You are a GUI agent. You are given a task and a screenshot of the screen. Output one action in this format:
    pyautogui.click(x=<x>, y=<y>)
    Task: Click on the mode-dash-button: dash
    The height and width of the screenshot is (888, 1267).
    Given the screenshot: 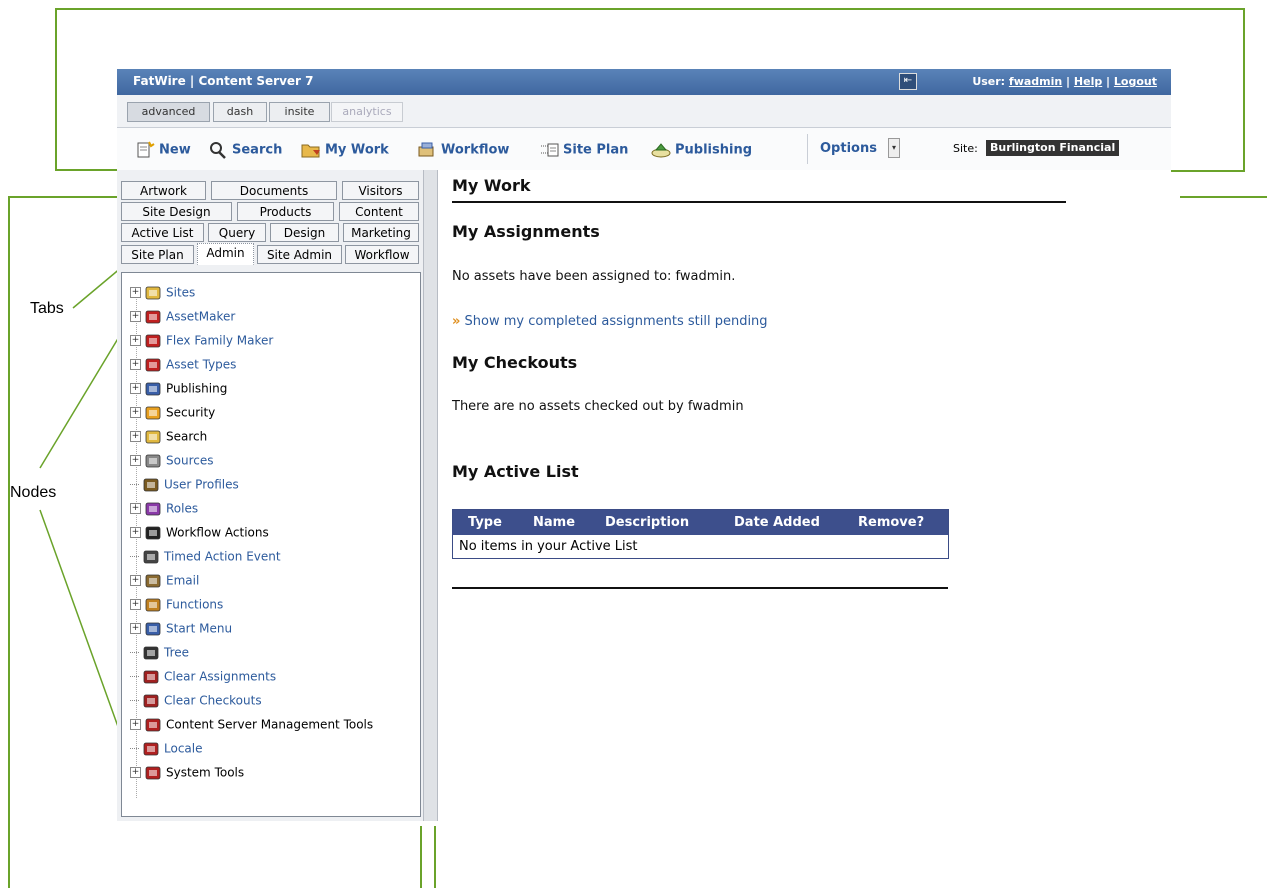 What is the action you would take?
    pyautogui.click(x=240, y=112)
    